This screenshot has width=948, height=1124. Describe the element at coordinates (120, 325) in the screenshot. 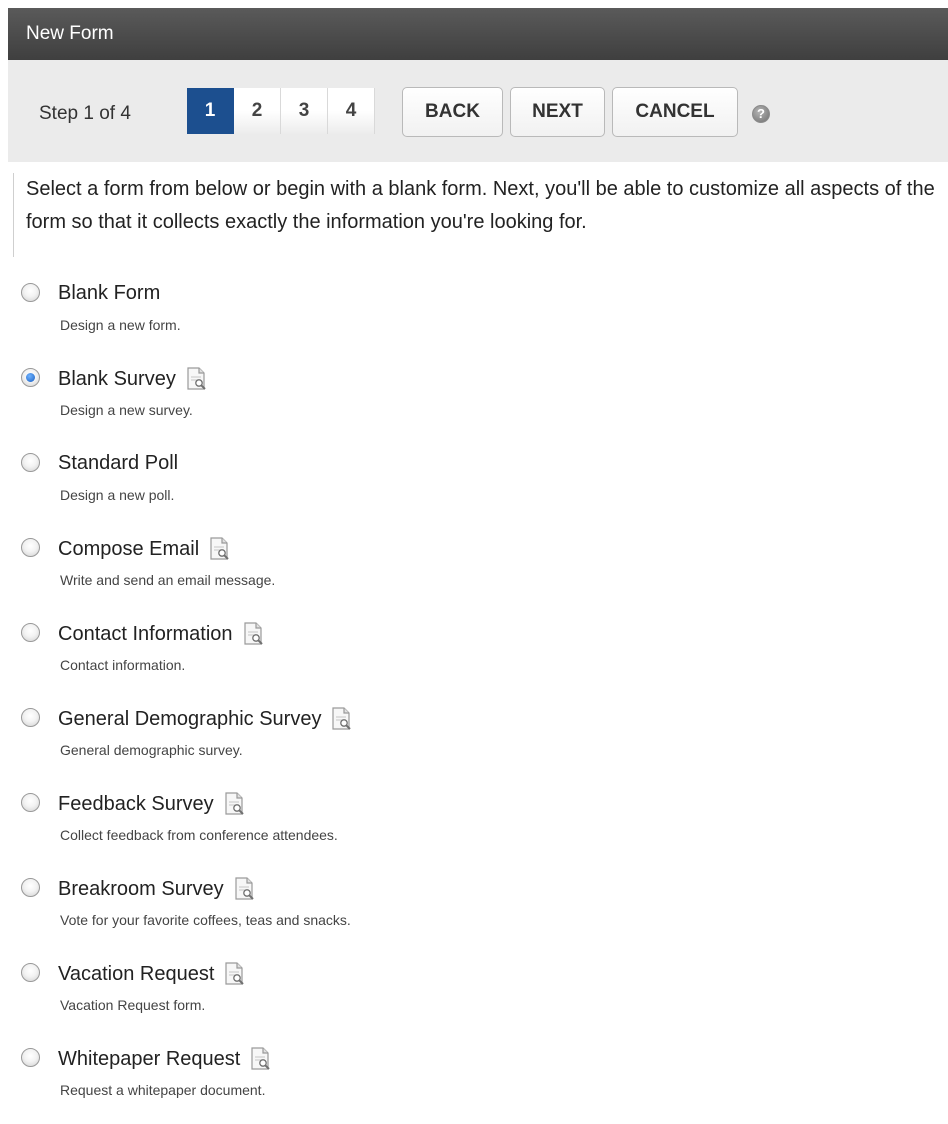

I see `template-description: Design a new form.` at that location.